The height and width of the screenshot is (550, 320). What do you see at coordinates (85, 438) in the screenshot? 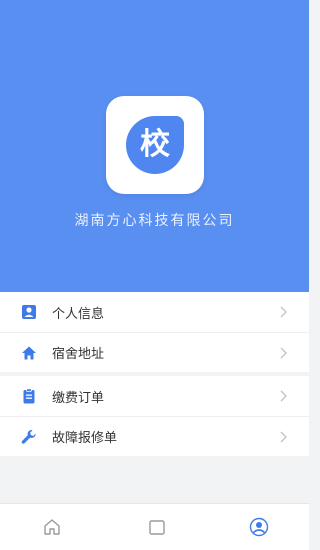
I see `menu-item-label: 故障报修单` at bounding box center [85, 438].